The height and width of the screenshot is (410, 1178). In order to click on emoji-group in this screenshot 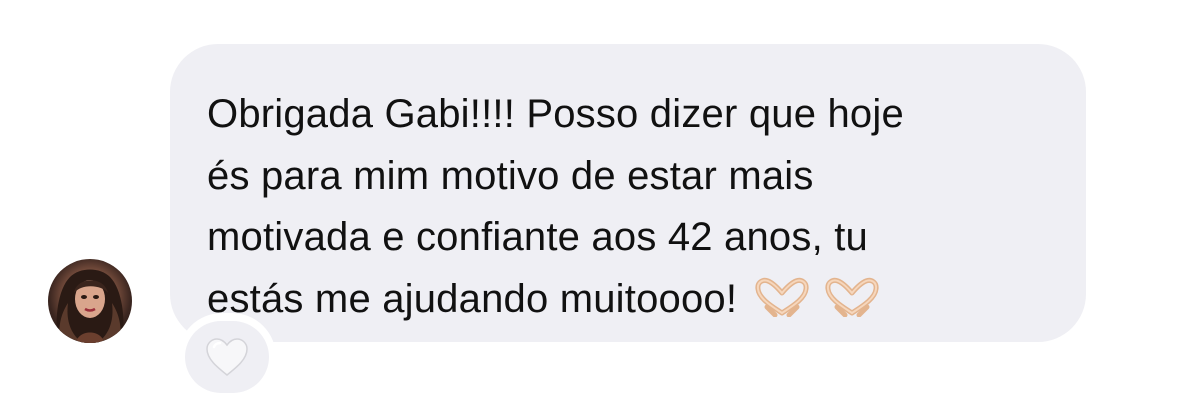, I will do `click(823, 295)`.